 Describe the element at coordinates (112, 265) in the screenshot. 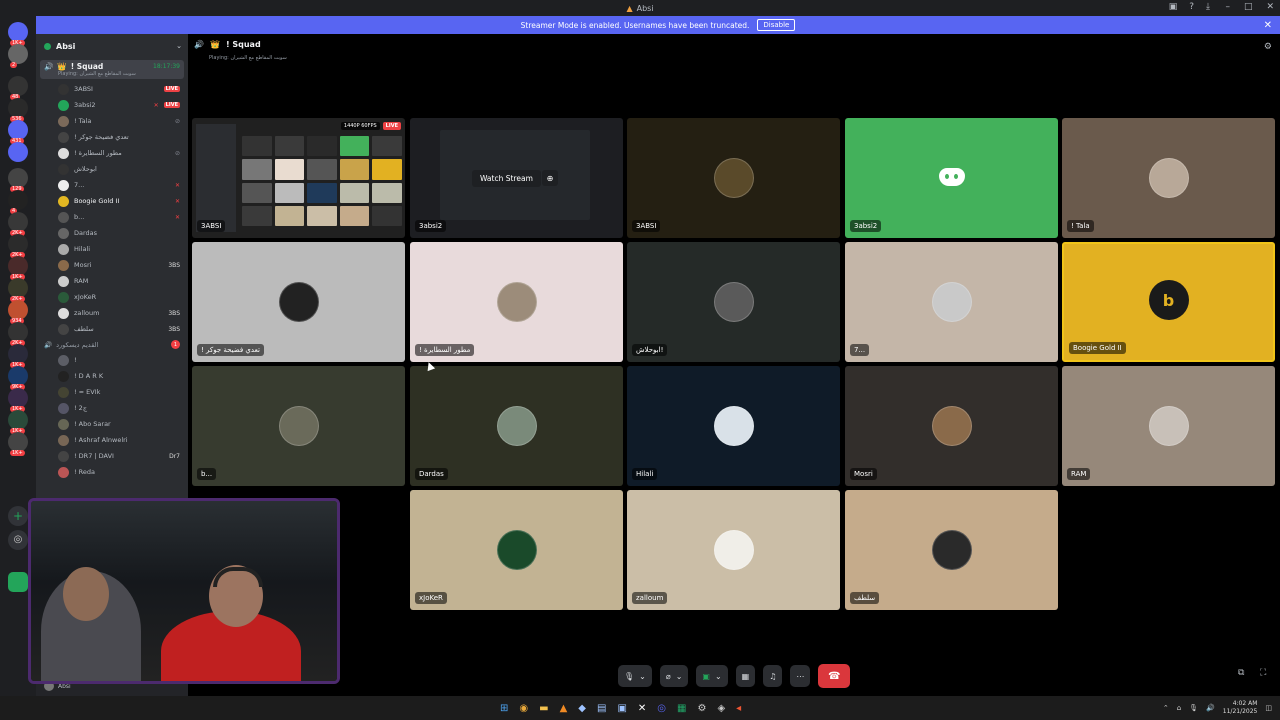

I see `voice-user: Mosri 3BS` at that location.